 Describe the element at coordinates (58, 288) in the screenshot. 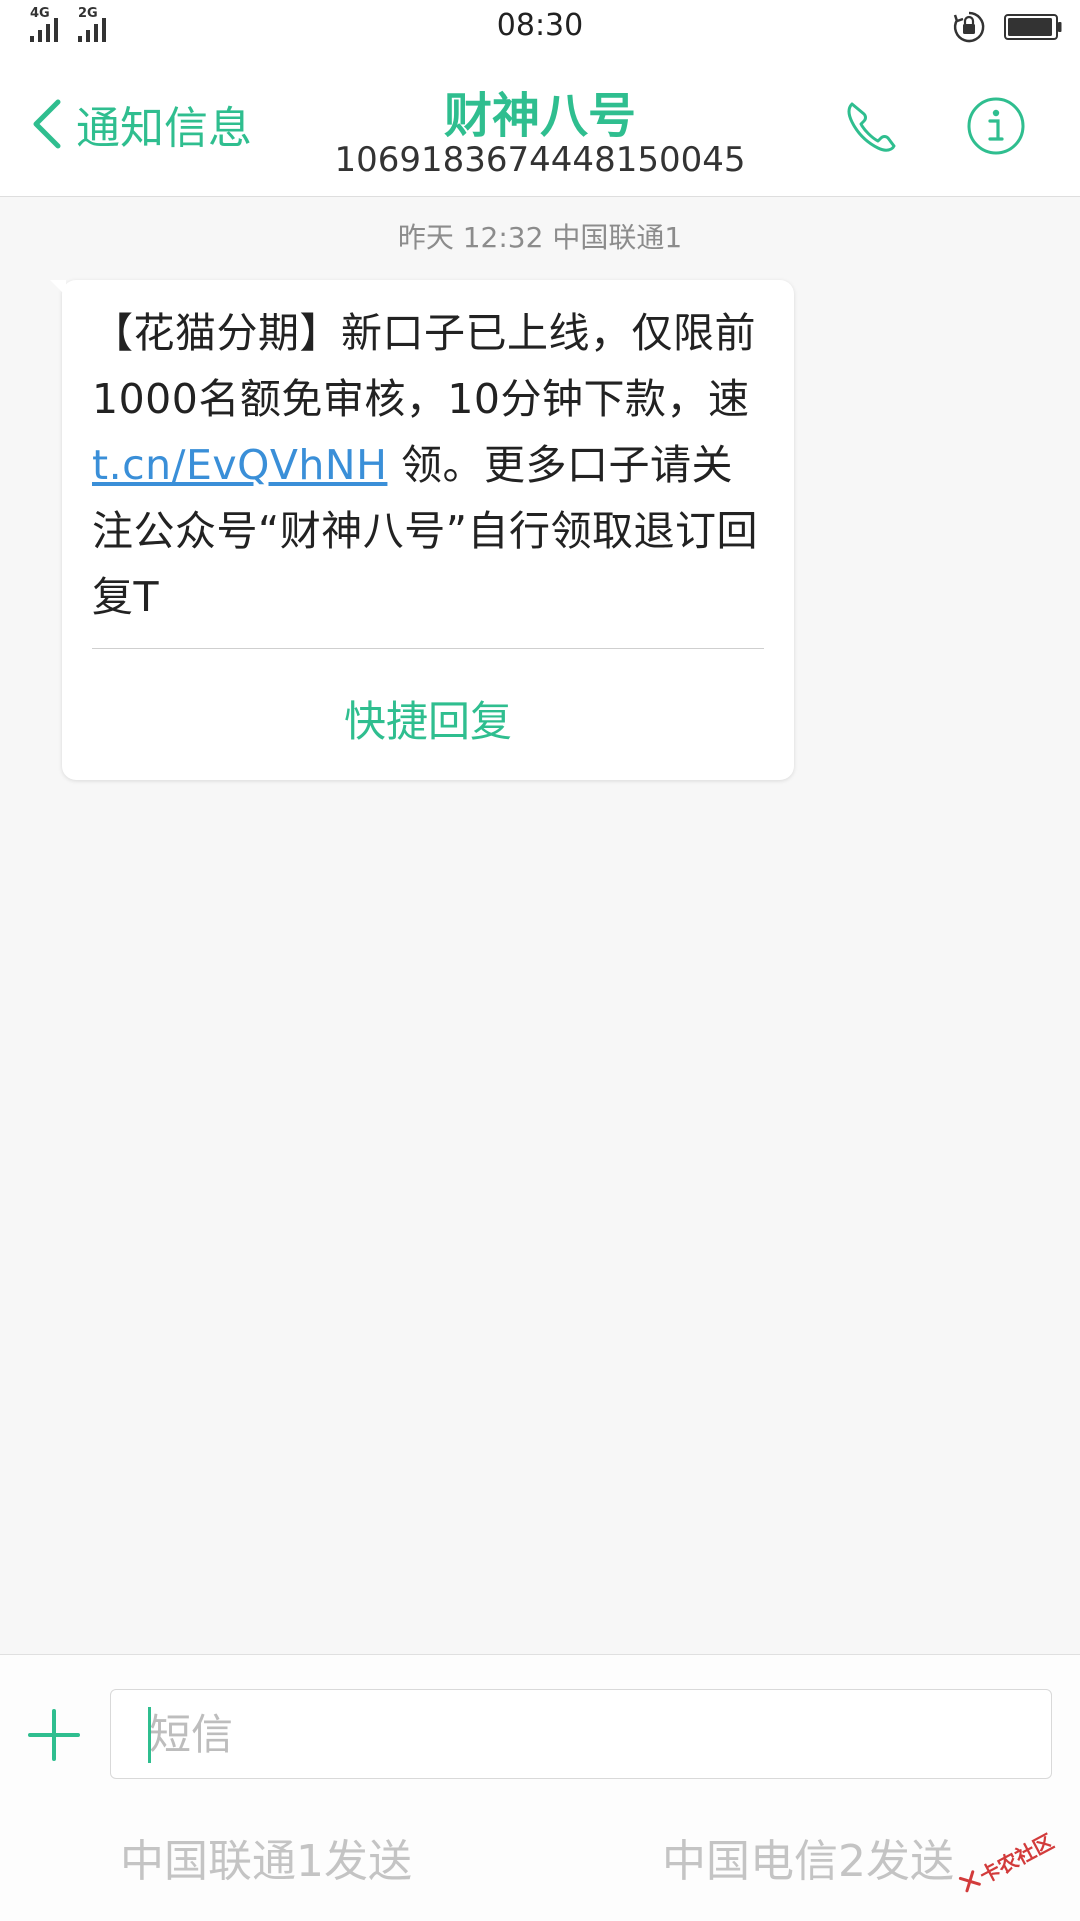

I see `bubble-tail` at that location.